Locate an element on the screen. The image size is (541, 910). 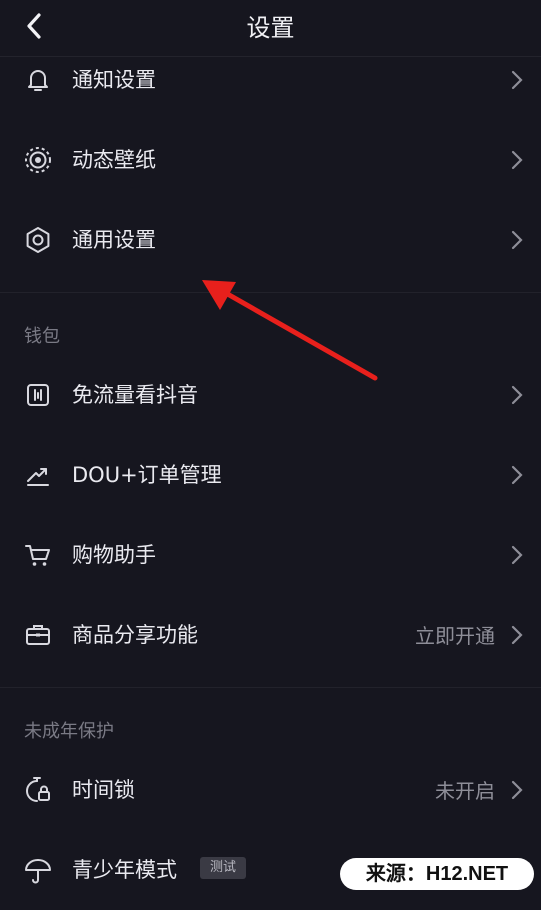
section-title-minor-protection: 未成年保护 is located at coordinates (69, 731).